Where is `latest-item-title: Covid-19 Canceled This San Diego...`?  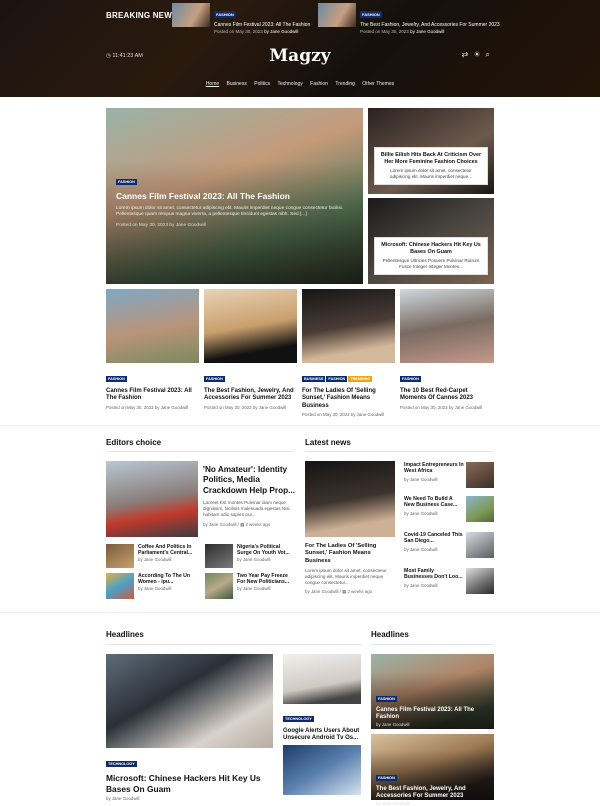
latest-item-title: Covid-19 Canceled This San Diego... is located at coordinates (434, 538).